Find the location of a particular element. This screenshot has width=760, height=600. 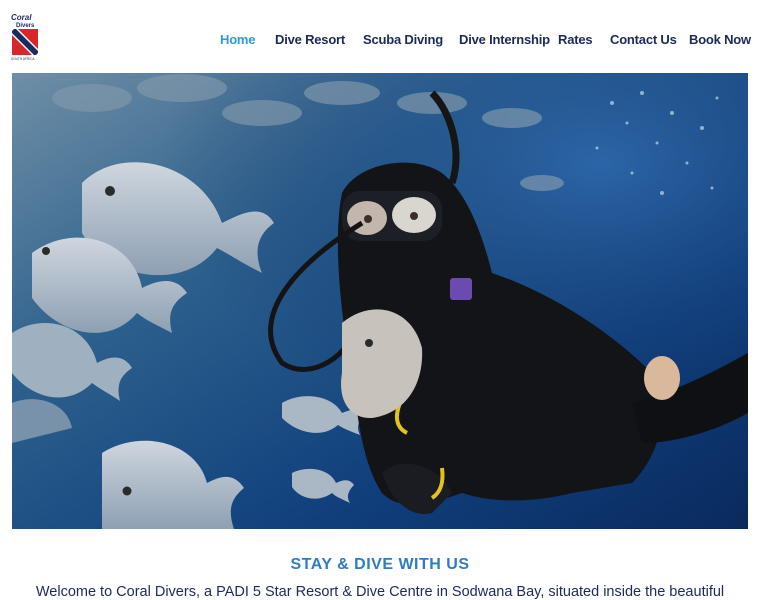

nav-rates: Rates is located at coordinates (575, 39).